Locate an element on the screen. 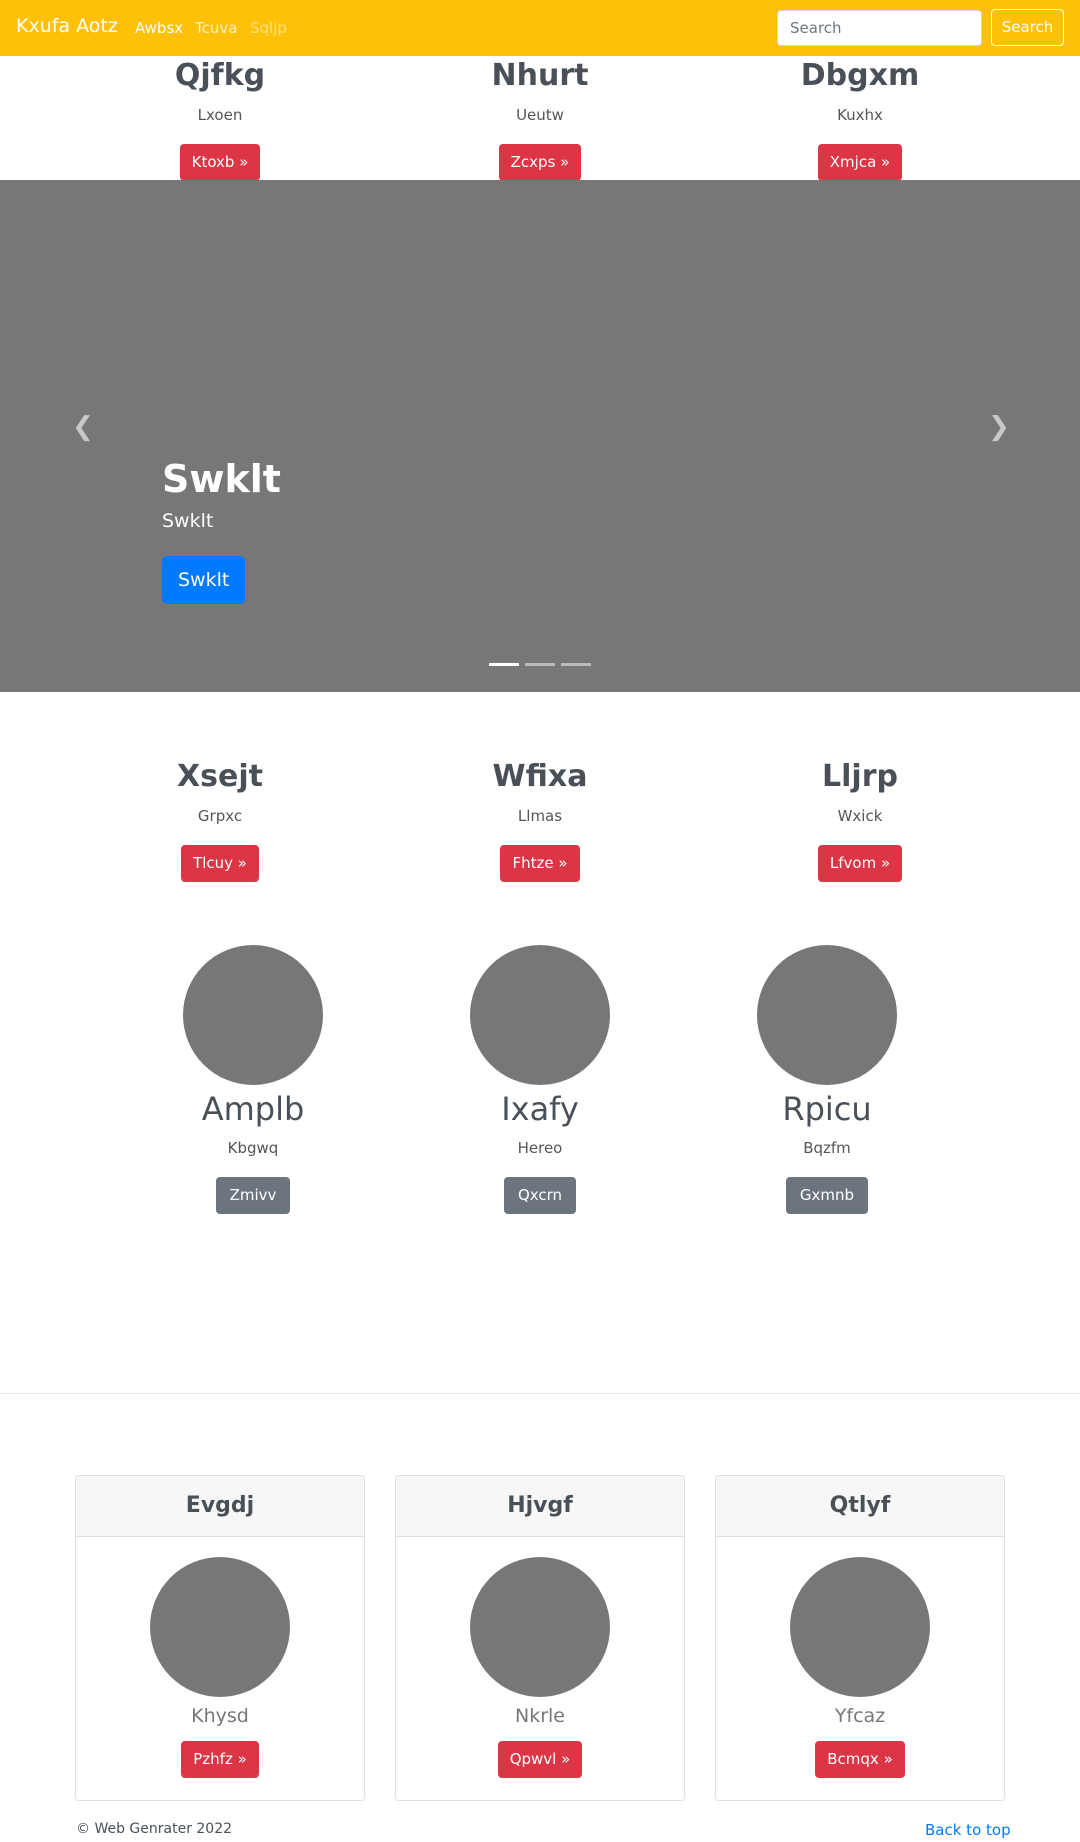  search-input is located at coordinates (879, 28).